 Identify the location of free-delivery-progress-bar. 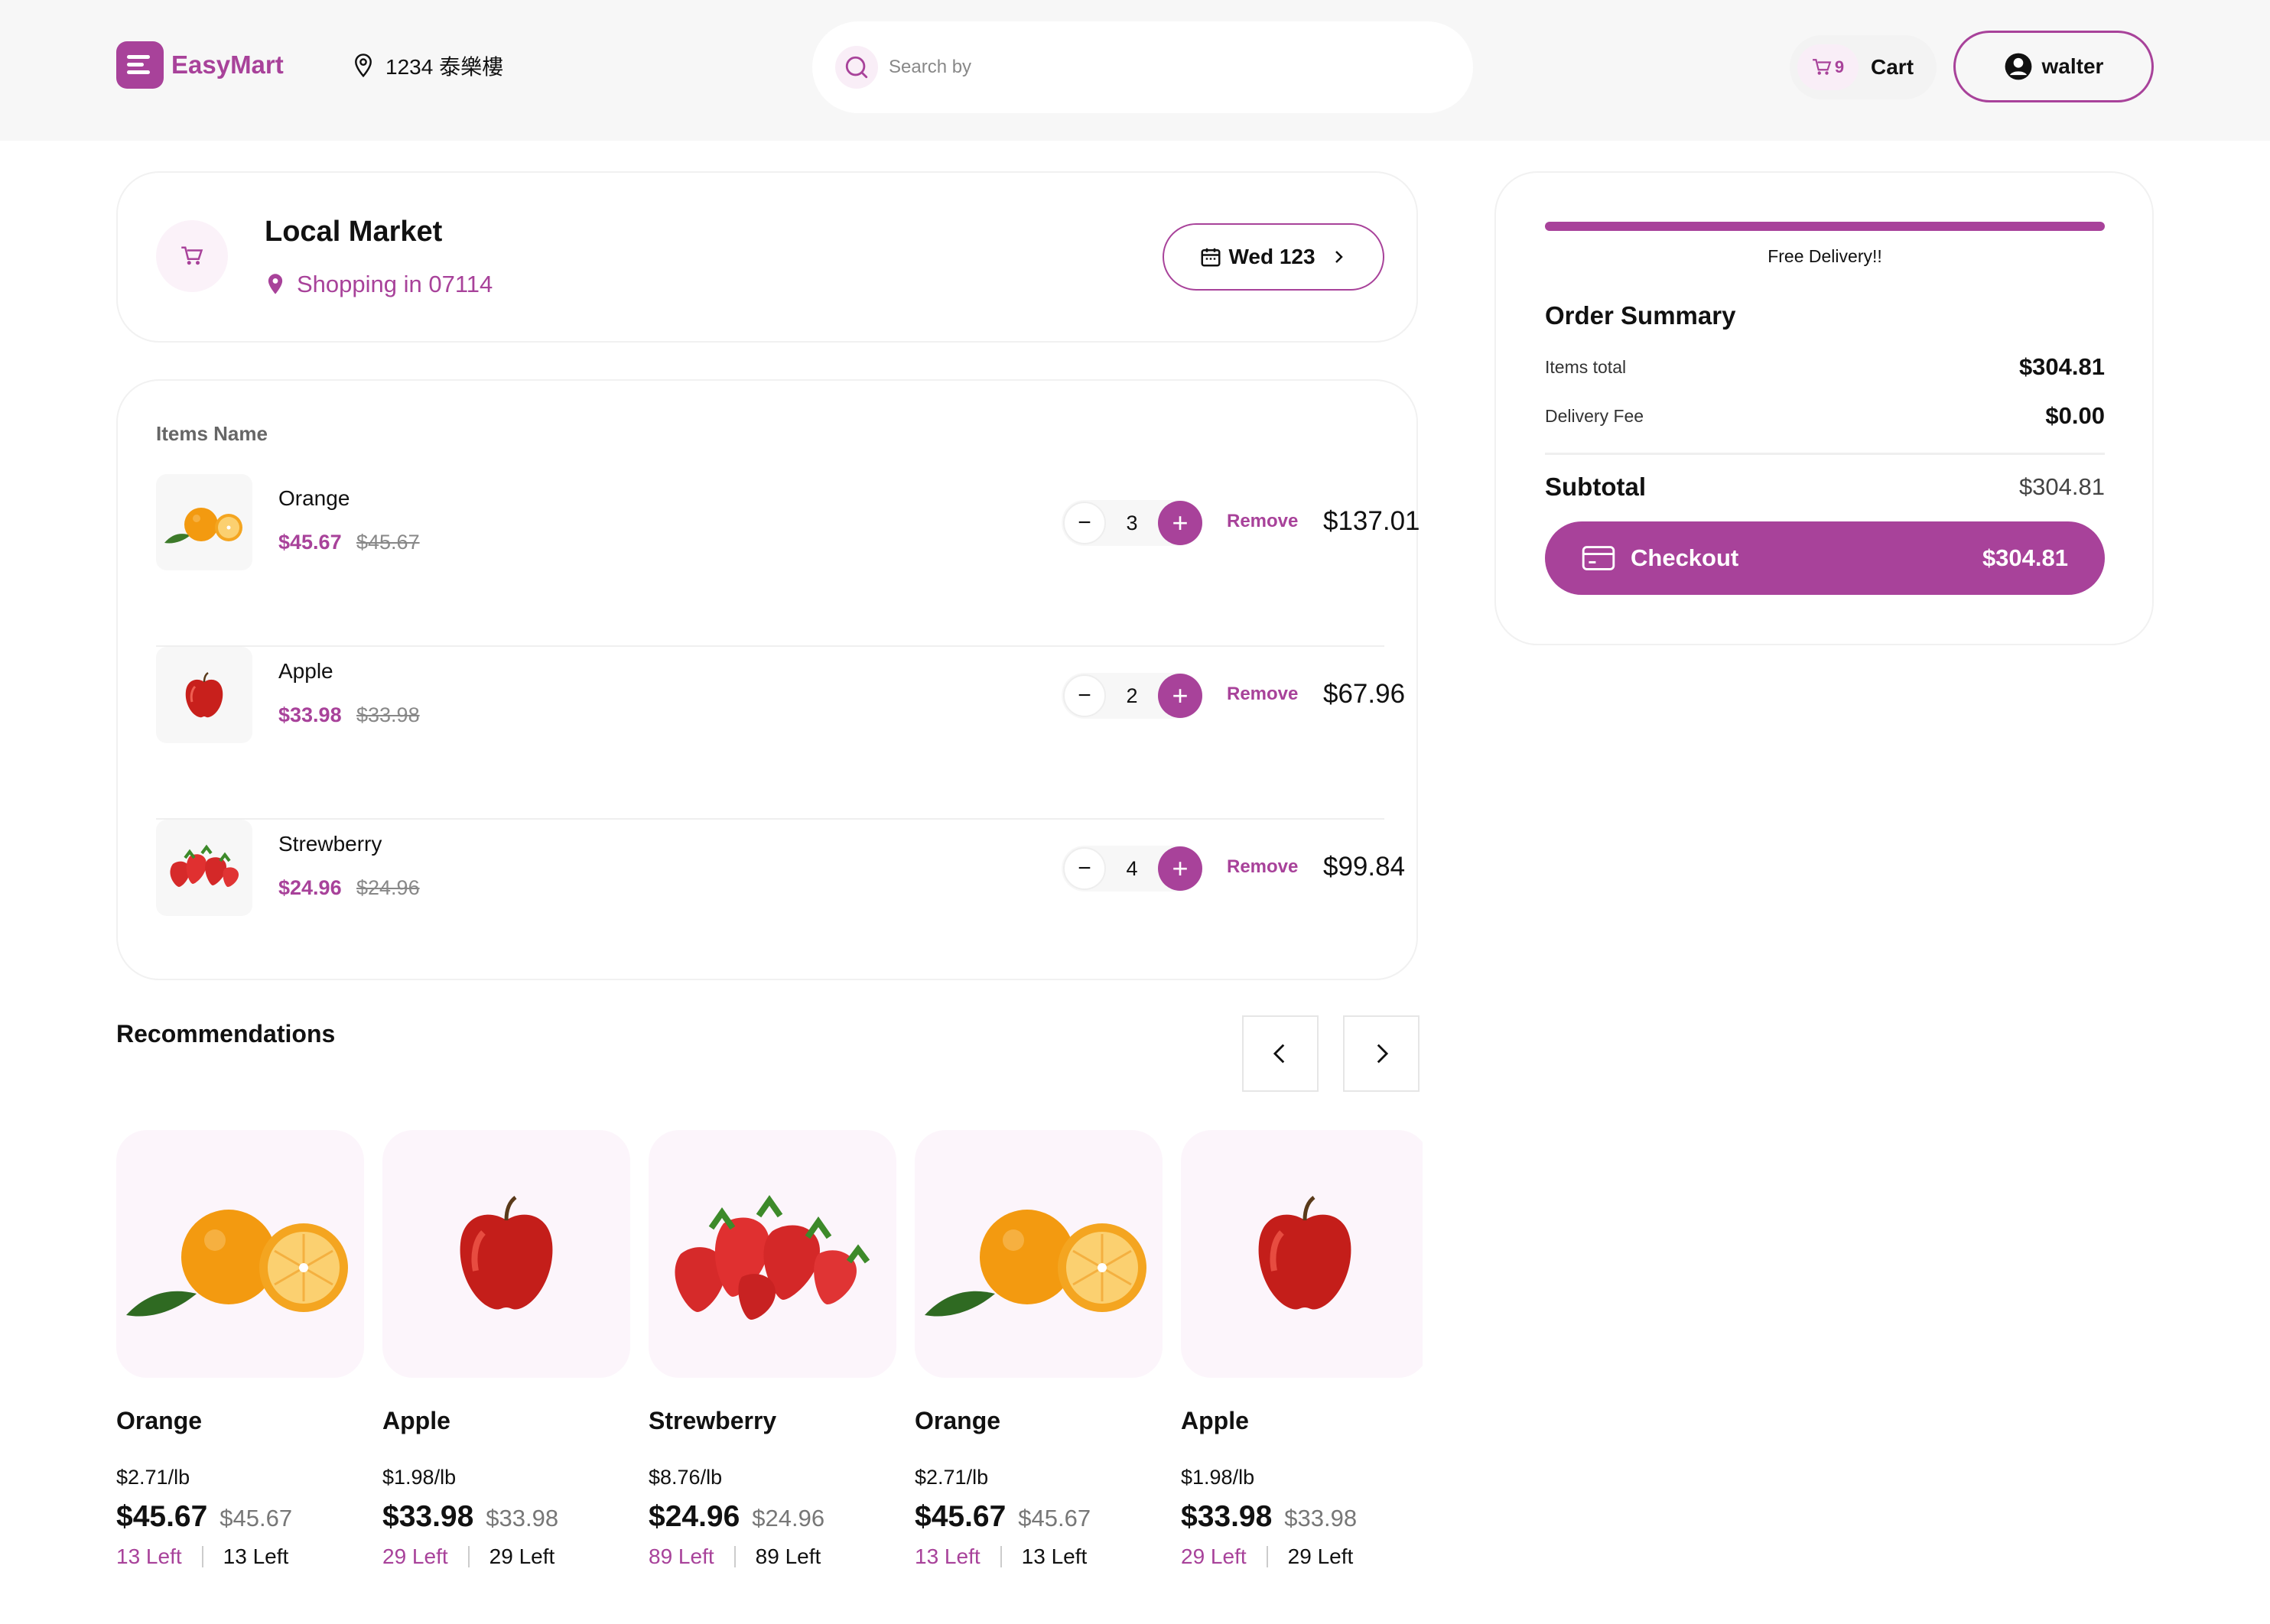
(1825, 226).